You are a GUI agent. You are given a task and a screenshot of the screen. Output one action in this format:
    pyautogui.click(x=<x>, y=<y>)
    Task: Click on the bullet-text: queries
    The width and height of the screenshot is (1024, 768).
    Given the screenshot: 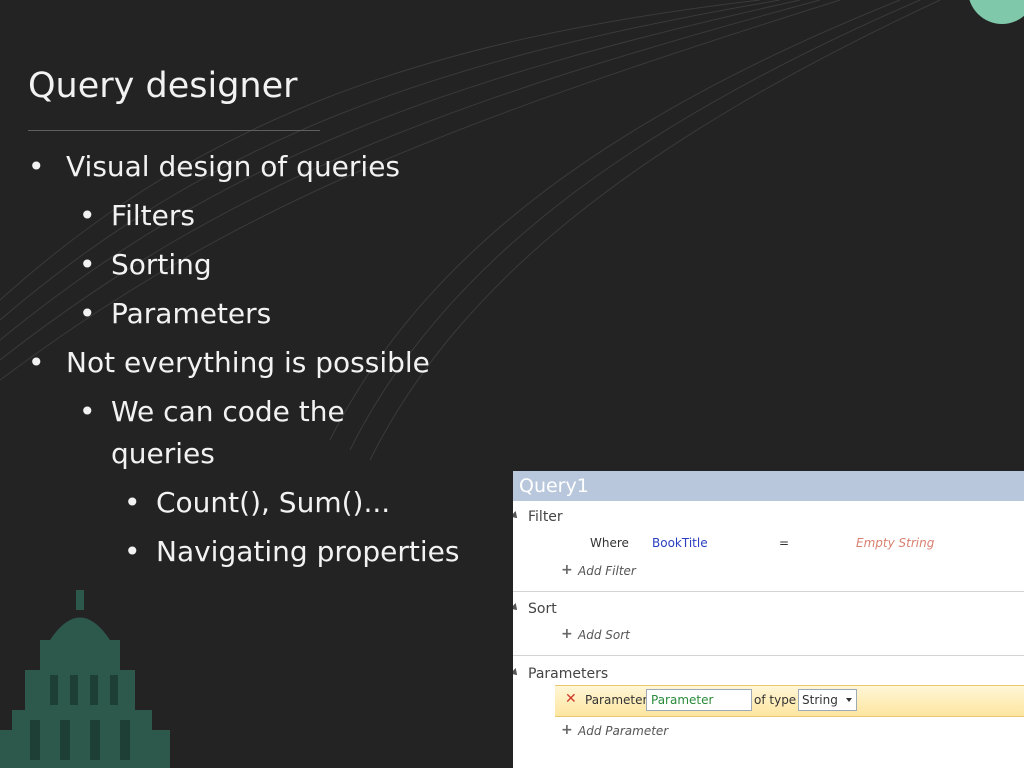 What is the action you would take?
    pyautogui.click(x=163, y=453)
    